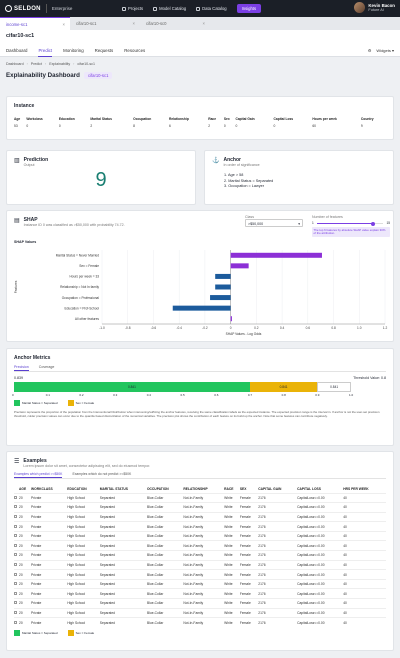  Describe the element at coordinates (274, 126) in the screenshot. I see `instance-value: 0` at that location.